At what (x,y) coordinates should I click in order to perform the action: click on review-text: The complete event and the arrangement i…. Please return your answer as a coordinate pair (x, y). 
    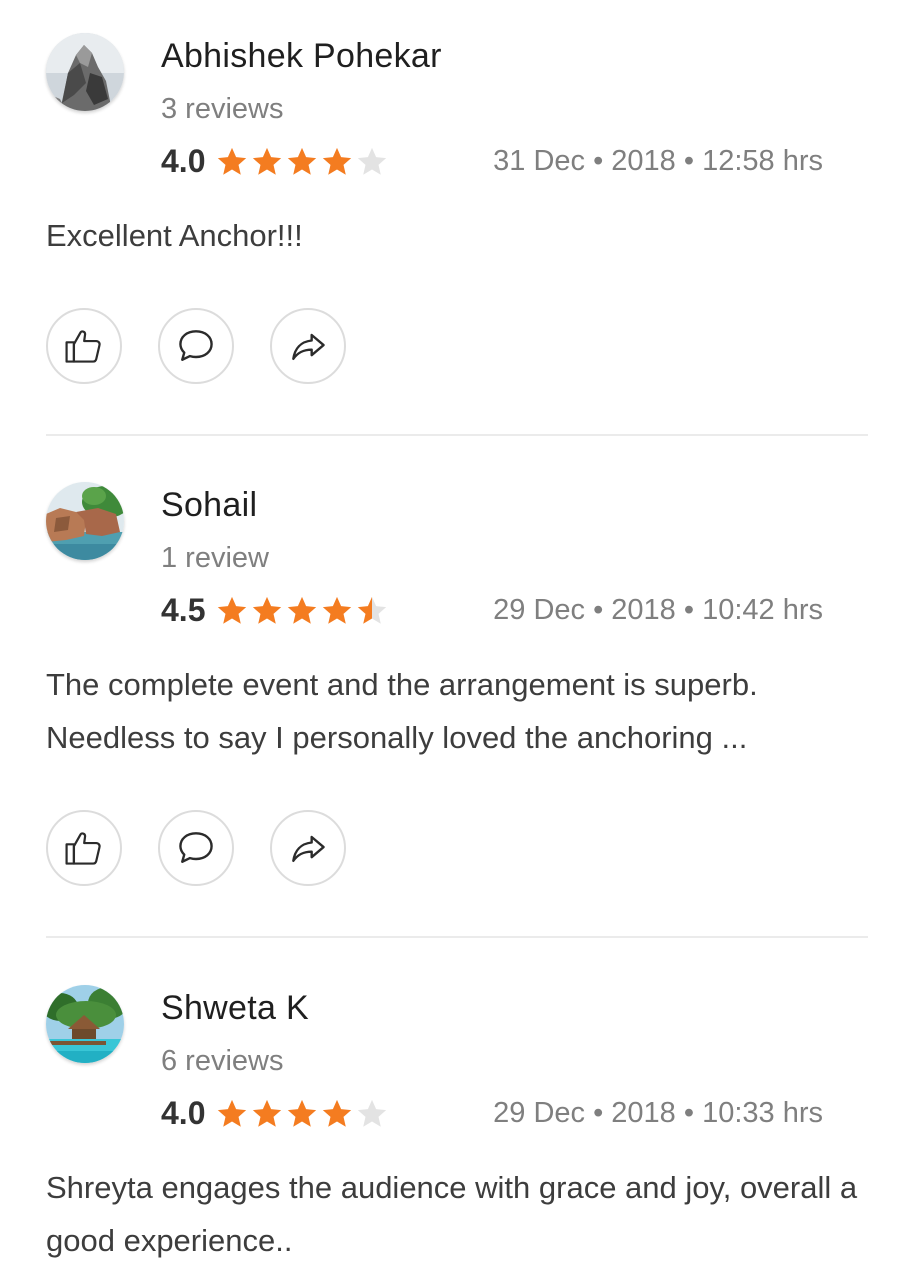
    Looking at the image, I should click on (402, 711).